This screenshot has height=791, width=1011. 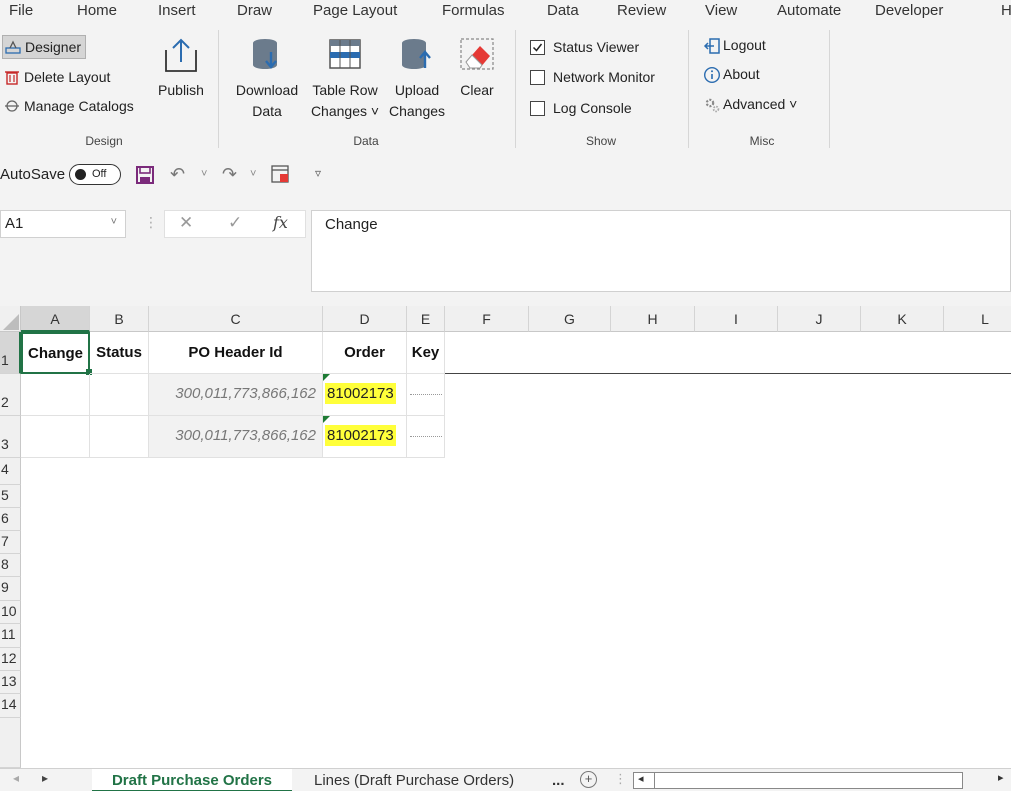 I want to click on row-header: 3, so click(x=10, y=437).